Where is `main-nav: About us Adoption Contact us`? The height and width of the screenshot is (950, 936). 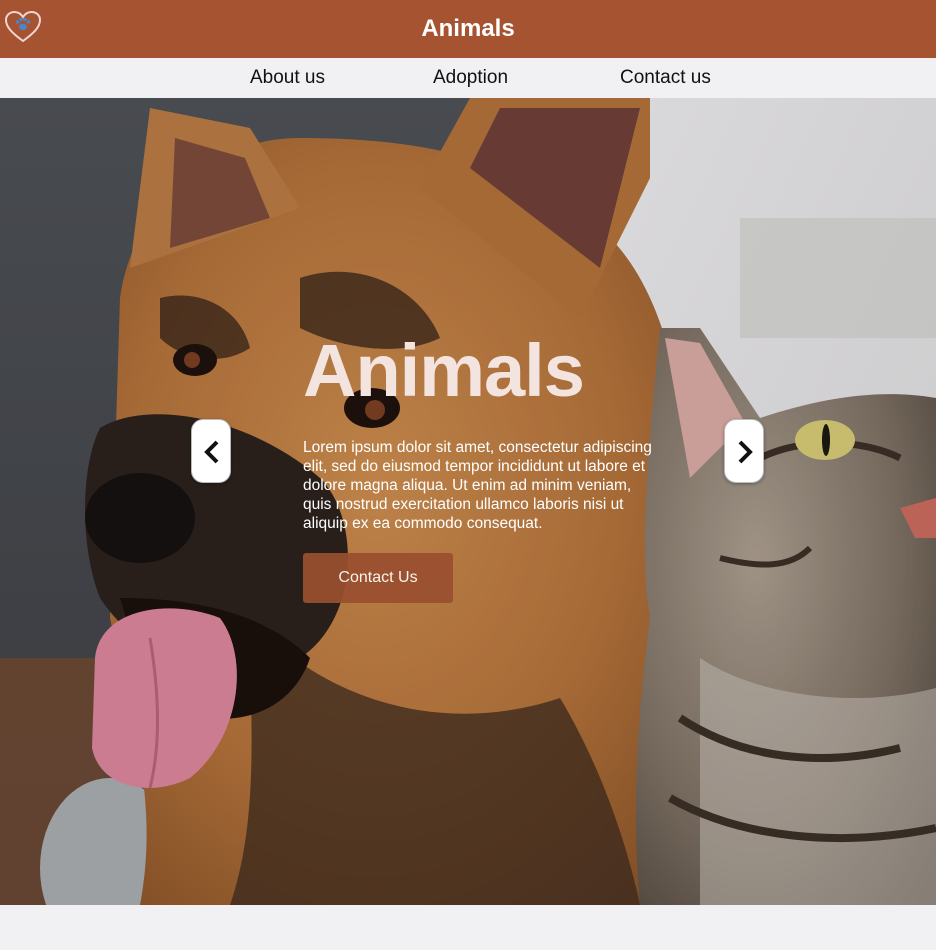
main-nav: About us Adoption Contact us is located at coordinates (468, 78).